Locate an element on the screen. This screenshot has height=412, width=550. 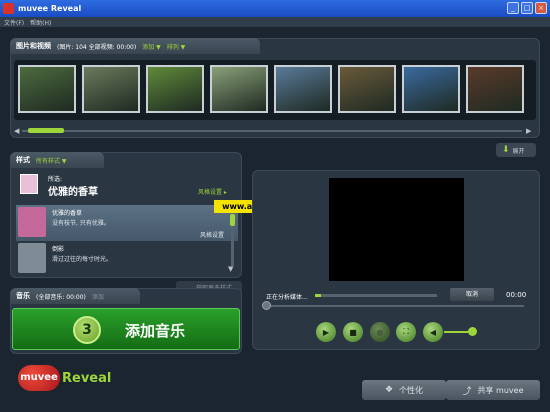
cancel-button: 取消 is located at coordinates (472, 294).